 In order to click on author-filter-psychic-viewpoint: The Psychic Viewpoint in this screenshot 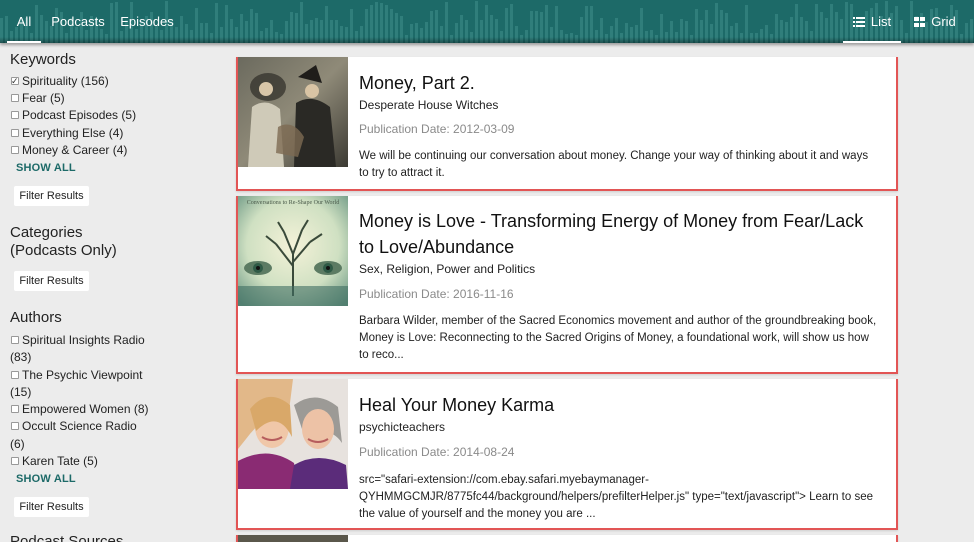, I will do `click(111, 375)`.